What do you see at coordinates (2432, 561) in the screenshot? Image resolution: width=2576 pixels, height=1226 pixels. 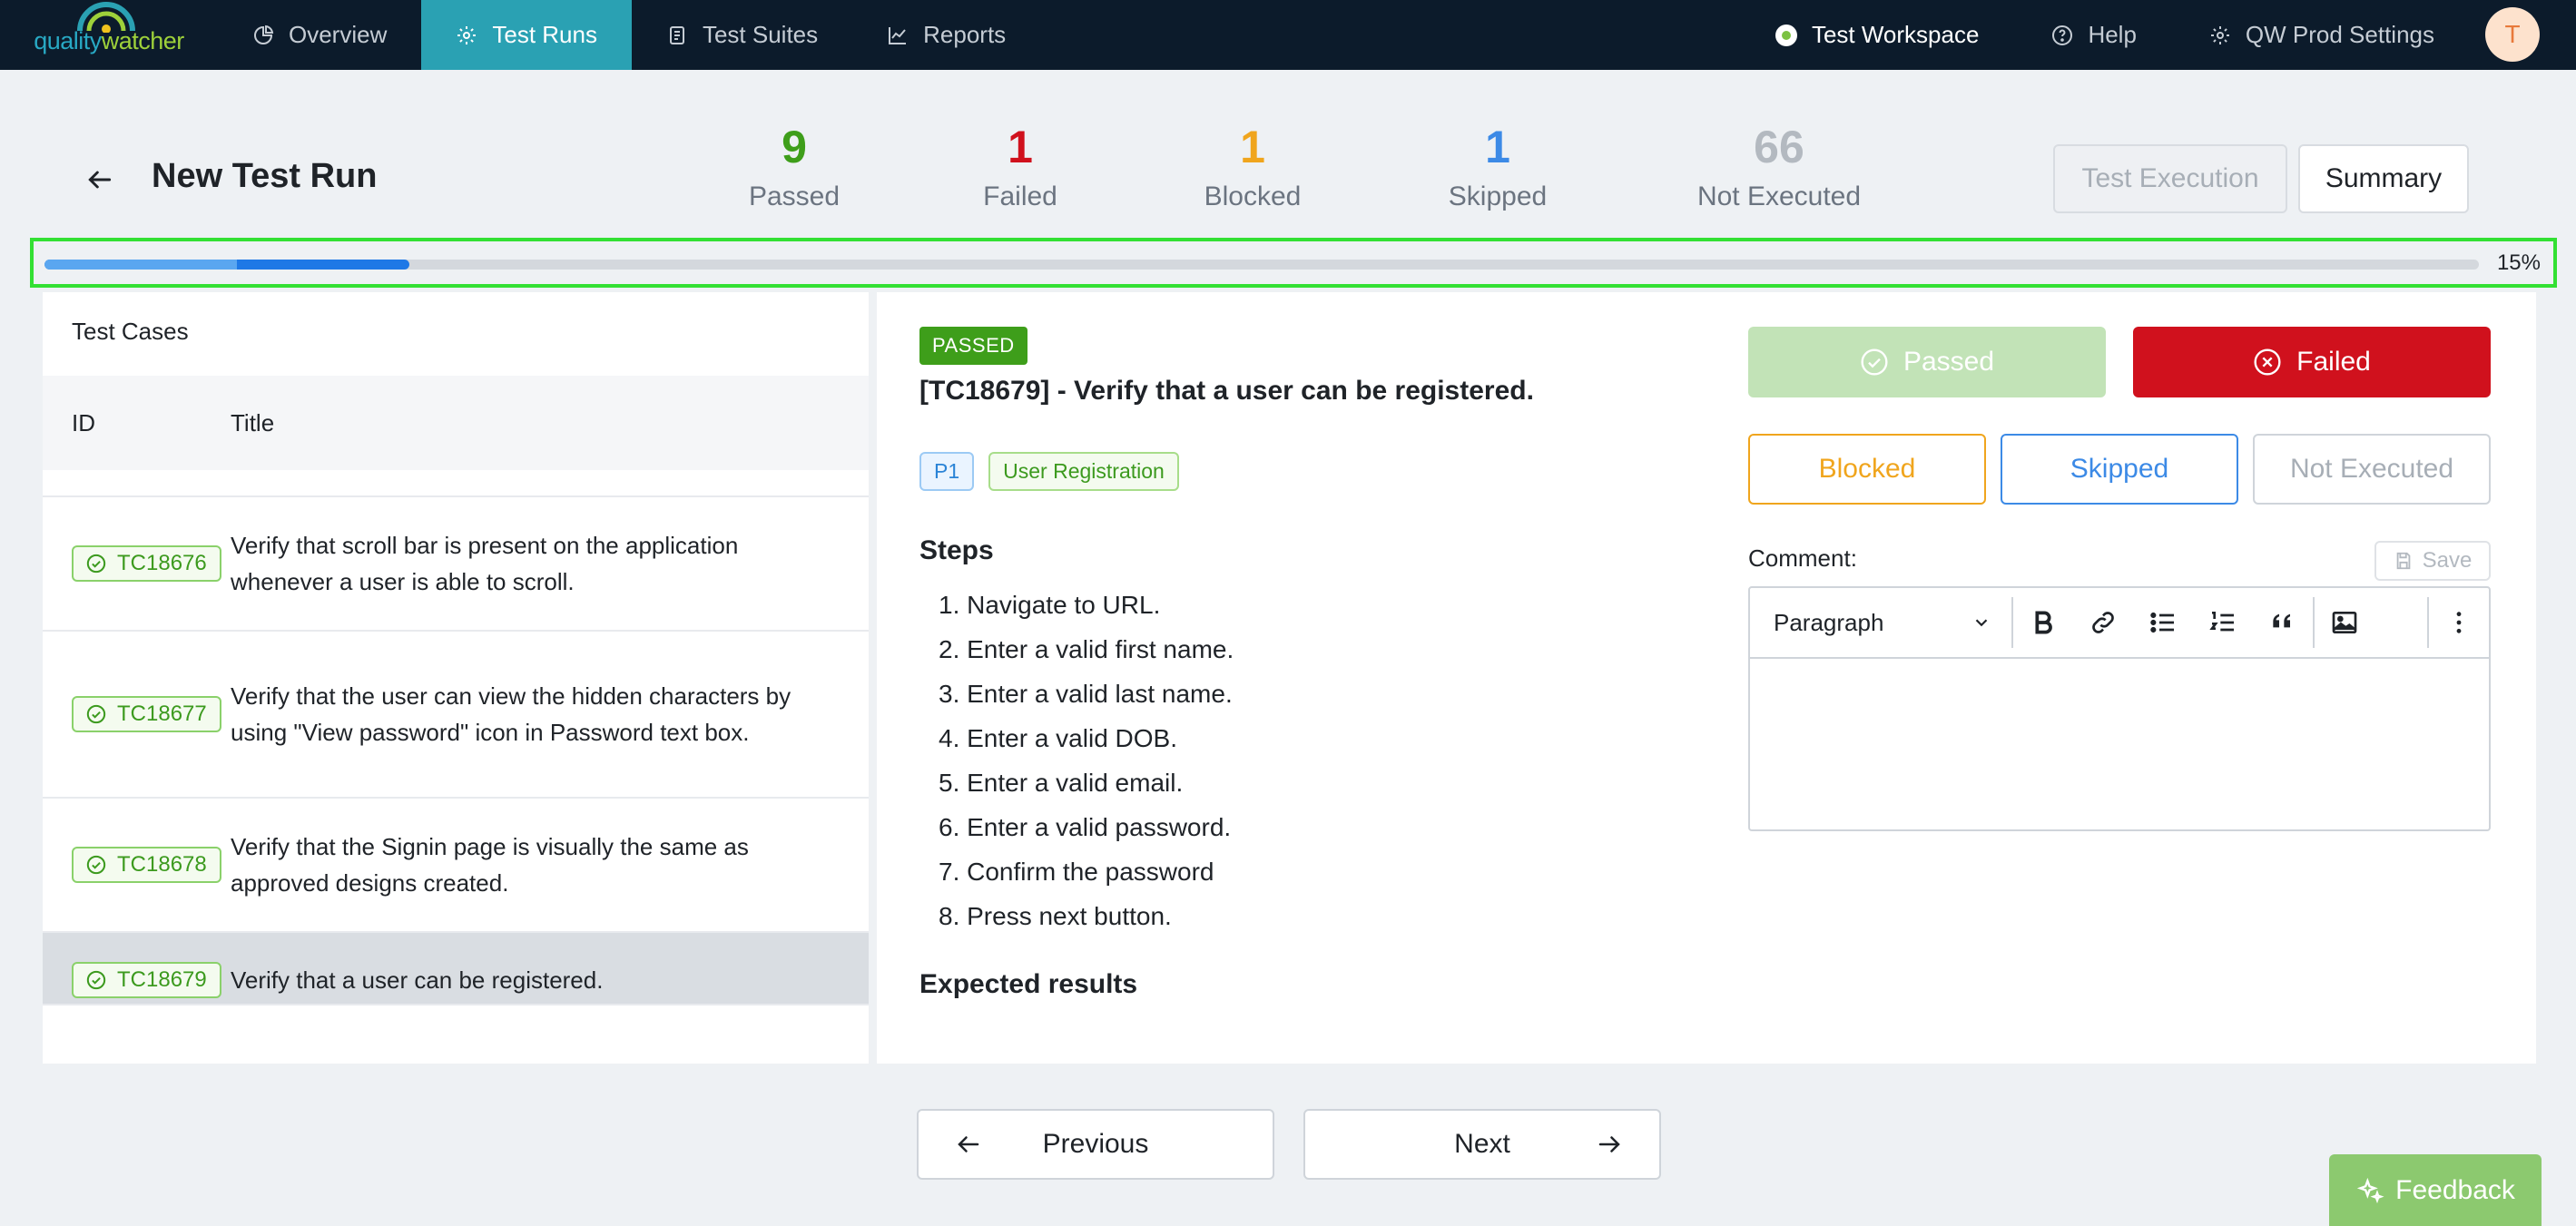 I see `save-comment-button: Save` at bounding box center [2432, 561].